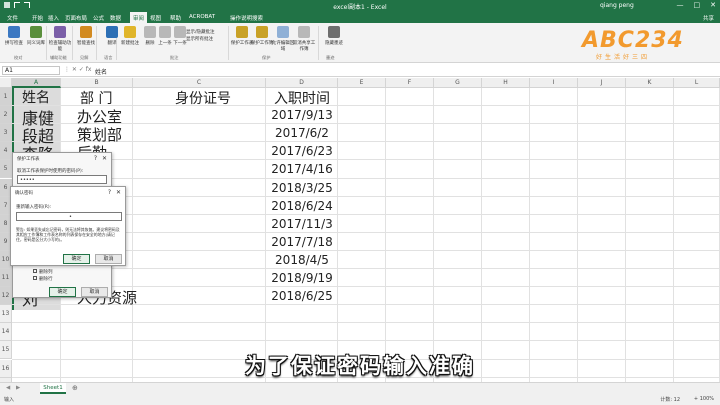 Image resolution: width=720 pixels, height=405 pixels. I want to click on row-header: 3, so click(6, 133).